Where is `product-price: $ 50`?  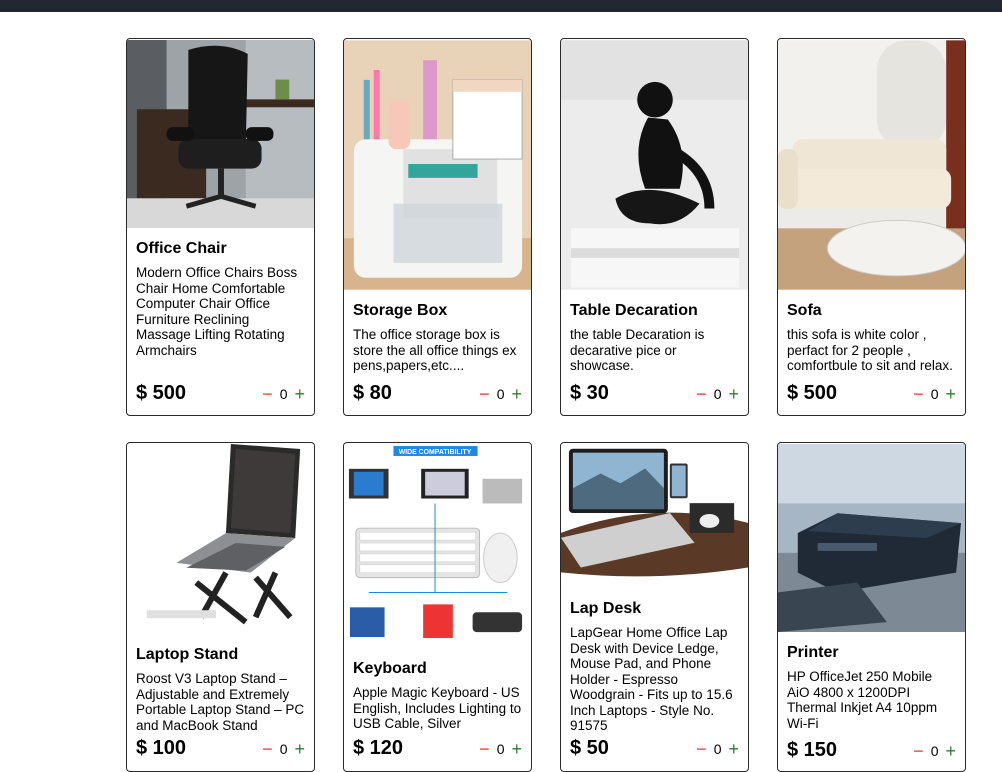 product-price: $ 50 is located at coordinates (589, 748).